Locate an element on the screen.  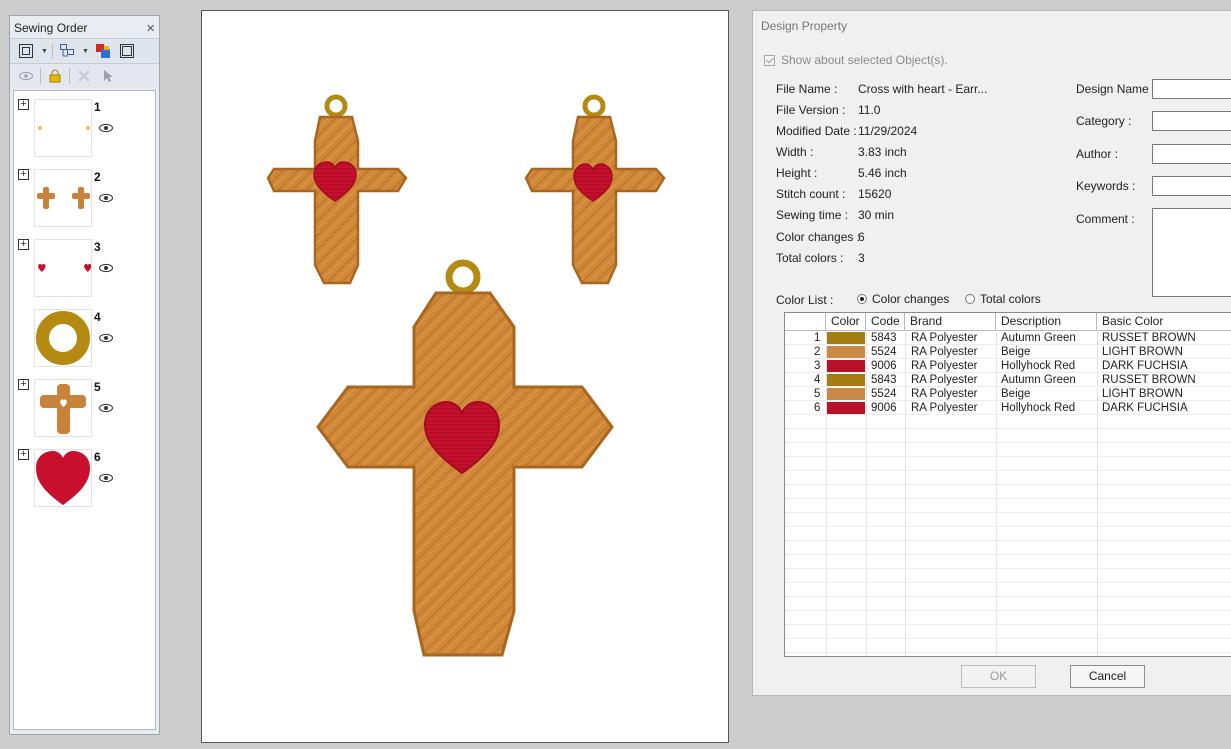
select-button is located at coordinates (108, 76).